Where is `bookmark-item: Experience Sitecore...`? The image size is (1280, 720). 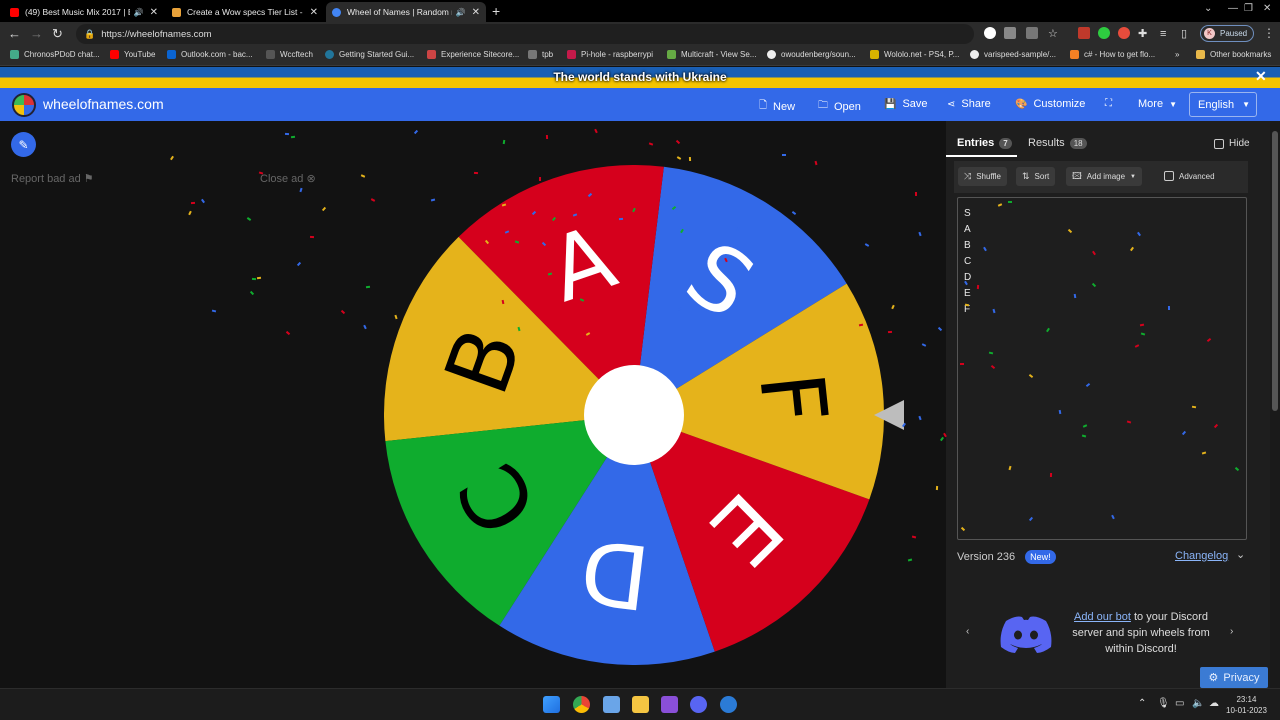
bookmark-item: Experience Sitecore... is located at coordinates (473, 54).